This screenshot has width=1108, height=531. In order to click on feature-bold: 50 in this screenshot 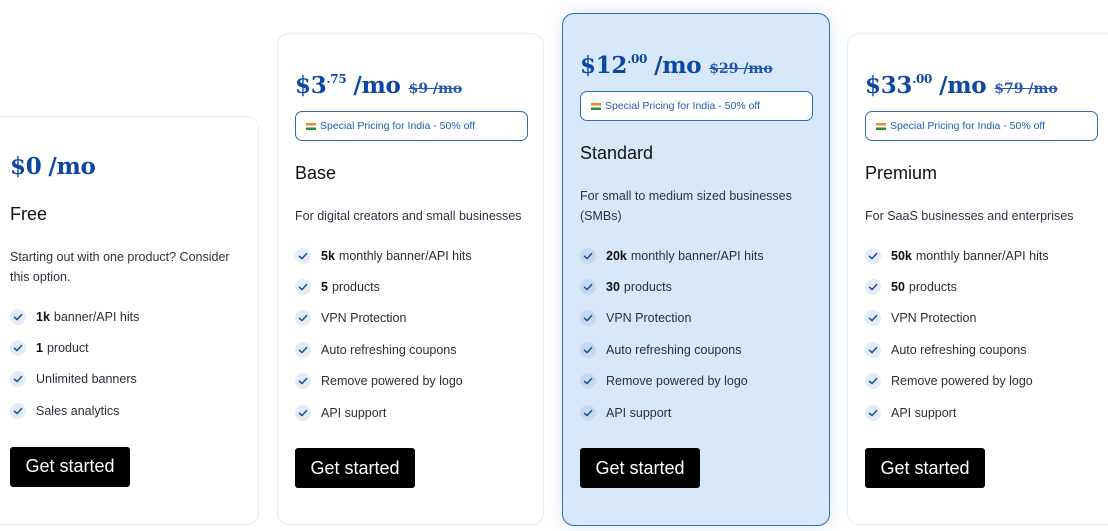, I will do `click(898, 287)`.